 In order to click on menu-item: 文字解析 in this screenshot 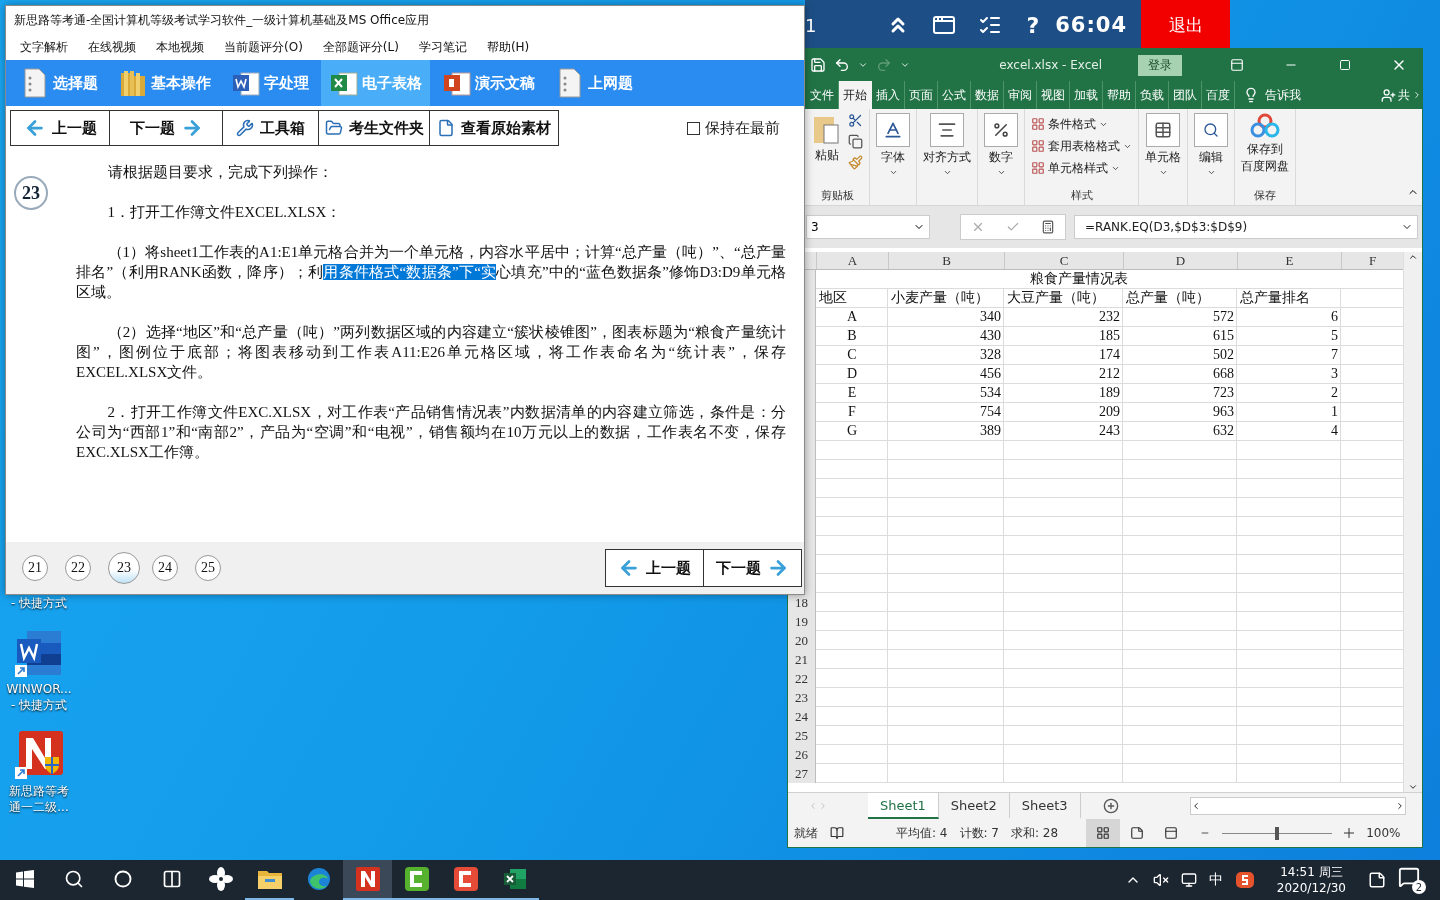, I will do `click(44, 47)`.